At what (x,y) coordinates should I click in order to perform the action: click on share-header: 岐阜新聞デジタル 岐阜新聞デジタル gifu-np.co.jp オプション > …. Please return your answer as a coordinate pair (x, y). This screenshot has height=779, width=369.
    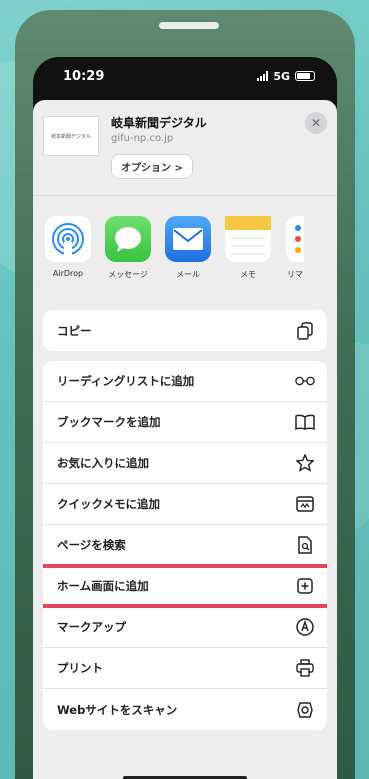
    Looking at the image, I should click on (185, 147).